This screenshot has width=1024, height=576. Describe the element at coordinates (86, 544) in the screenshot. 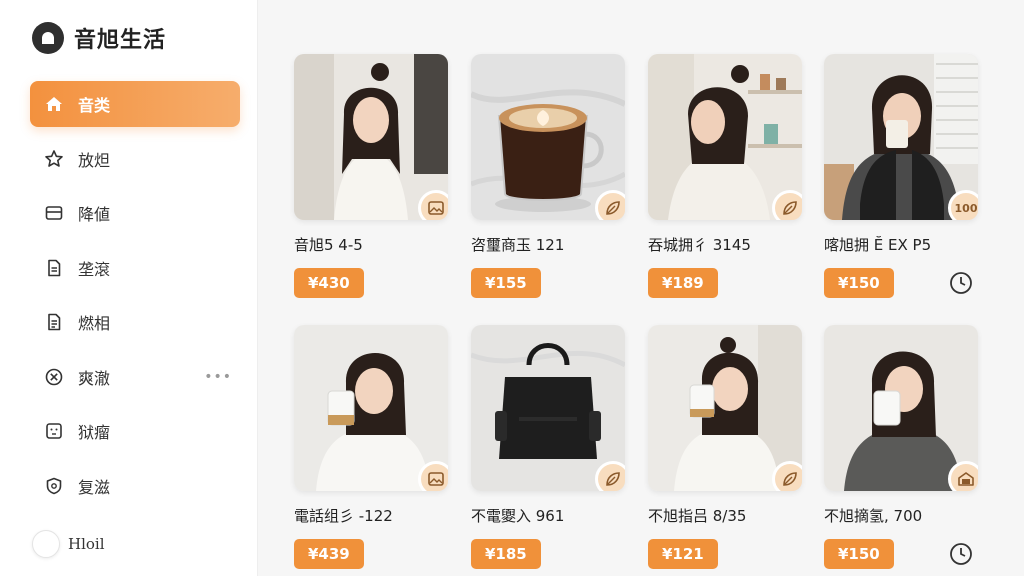

I see `user-name: Hloil` at that location.